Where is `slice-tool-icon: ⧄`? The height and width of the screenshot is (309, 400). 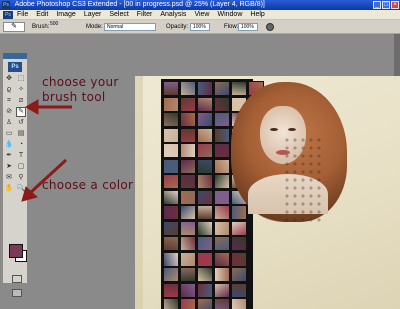 slice-tool-icon: ⧄ is located at coordinates (21, 101).